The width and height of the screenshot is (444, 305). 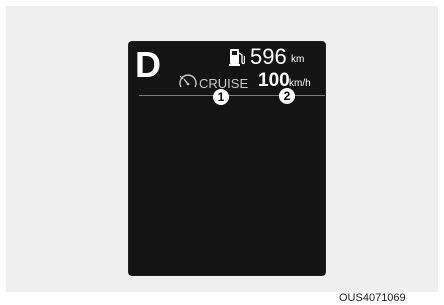 What do you see at coordinates (300, 83) in the screenshot?
I see `set-speed-unit: km/h` at bounding box center [300, 83].